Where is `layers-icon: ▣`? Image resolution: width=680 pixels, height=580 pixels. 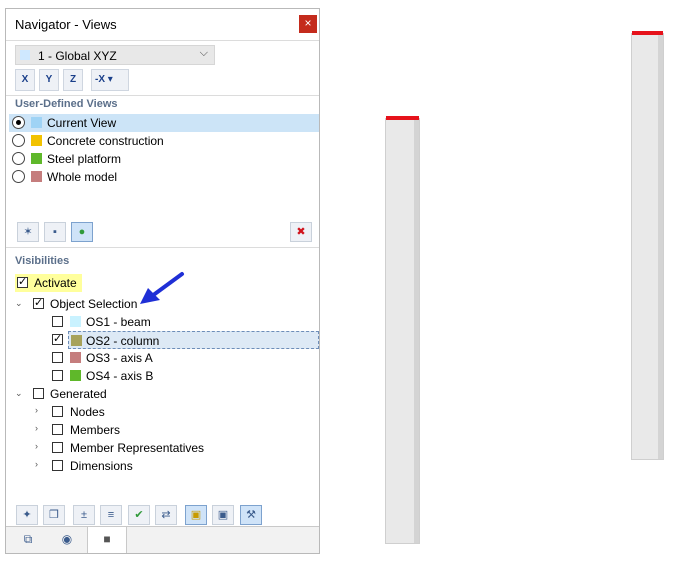
layers-icon: ▣ is located at coordinates (223, 515).